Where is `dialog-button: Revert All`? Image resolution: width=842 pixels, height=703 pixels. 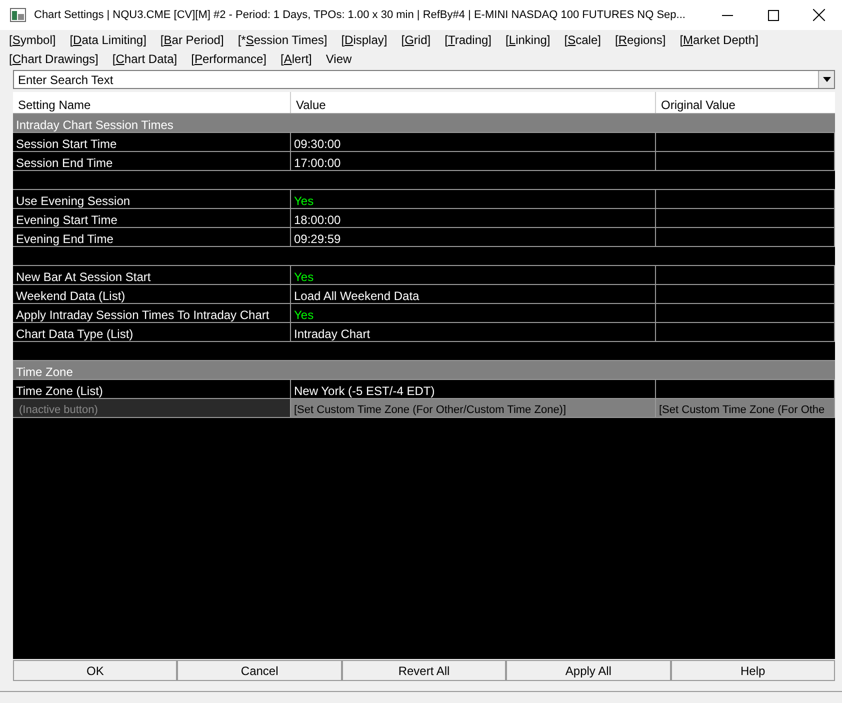
dialog-button: Revert All is located at coordinates (424, 670).